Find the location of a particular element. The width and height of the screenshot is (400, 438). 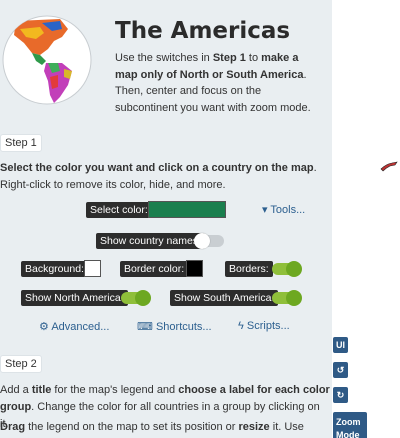

step-2-label: Step 2 is located at coordinates (21, 364).